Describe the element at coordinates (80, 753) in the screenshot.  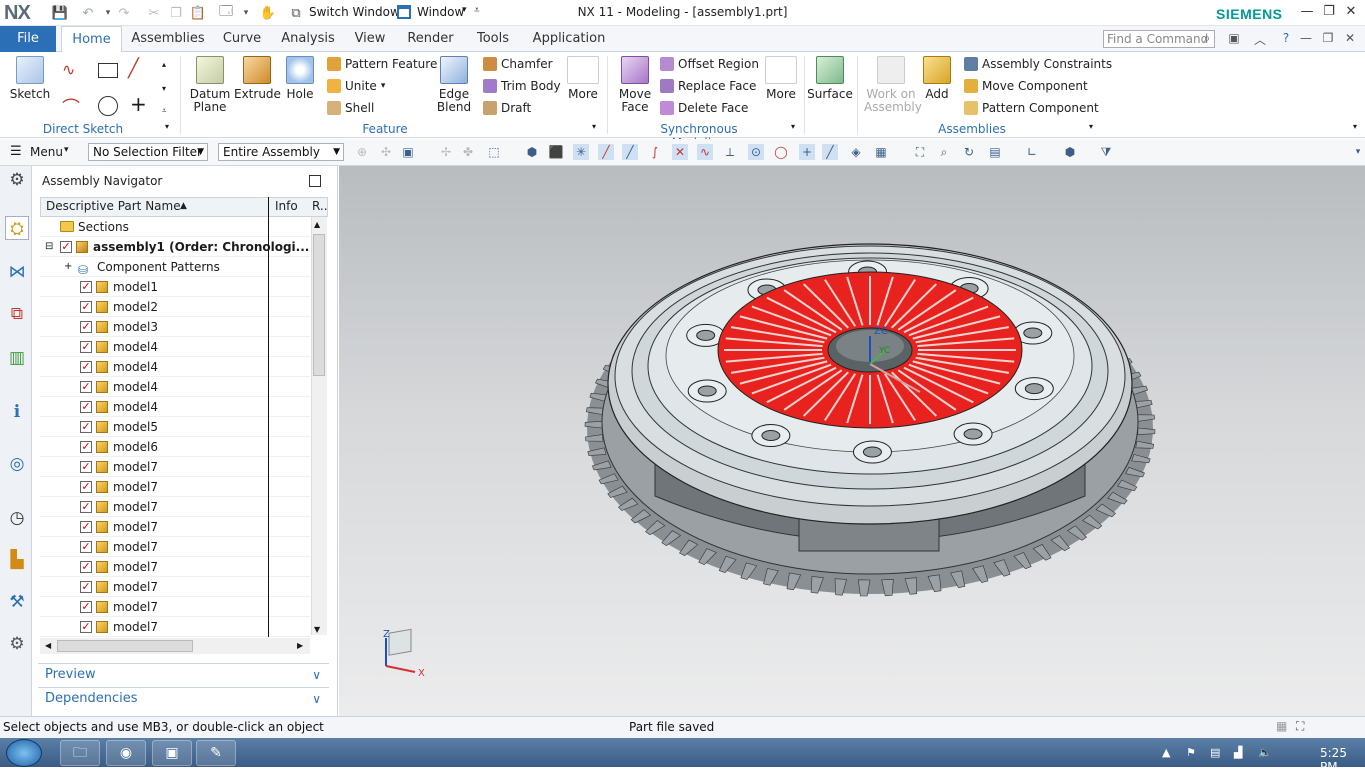
I see `file-explorer-icon: 🗀` at that location.